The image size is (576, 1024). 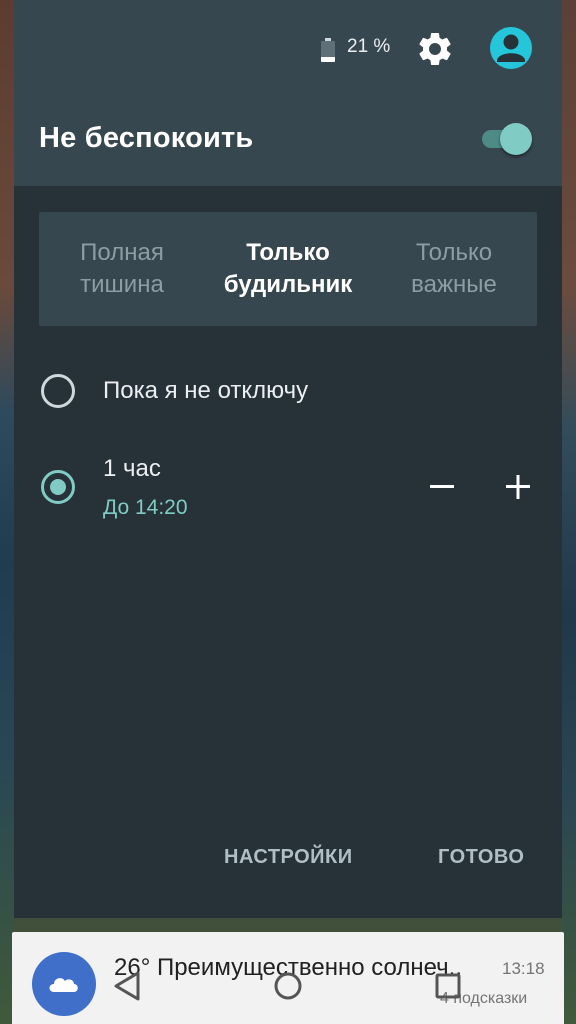 I want to click on home-icon, so click(x=288, y=986).